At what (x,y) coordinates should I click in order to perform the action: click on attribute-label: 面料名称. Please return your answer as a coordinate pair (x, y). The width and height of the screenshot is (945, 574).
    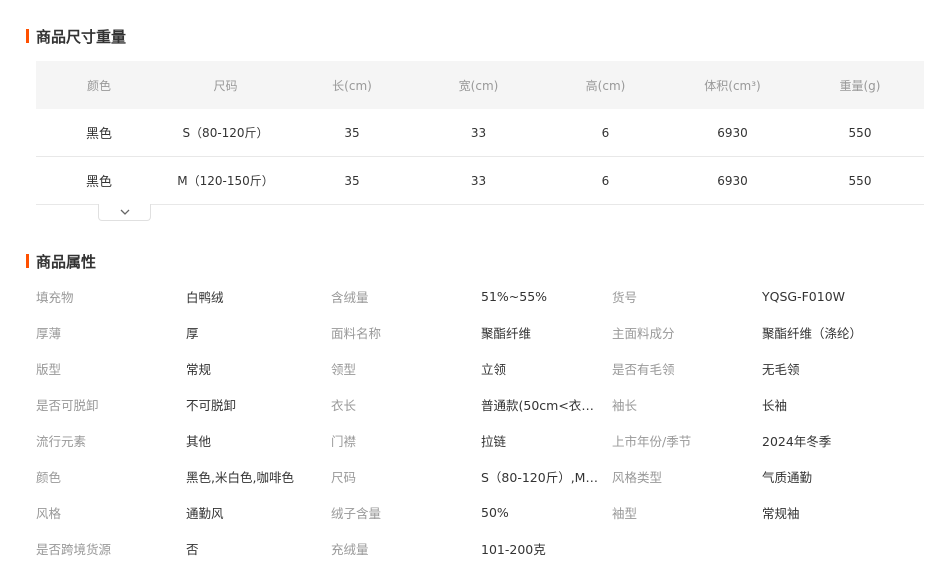
    Looking at the image, I should click on (356, 333).